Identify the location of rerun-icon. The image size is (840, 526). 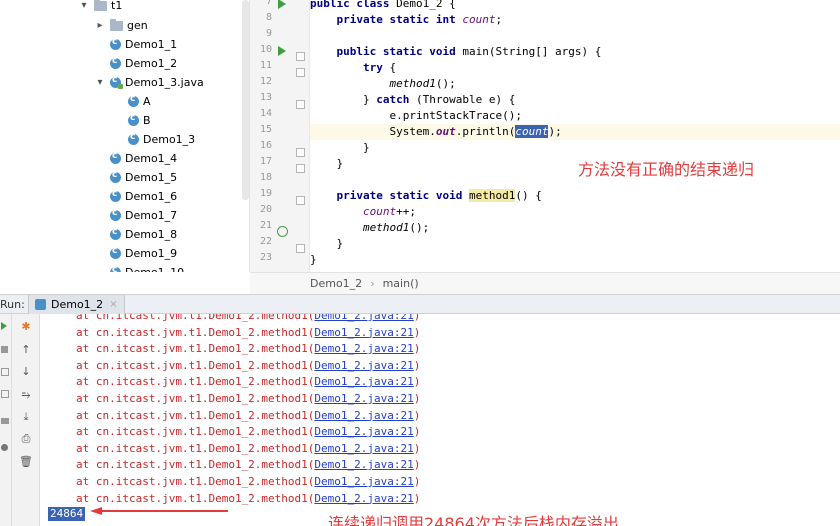
(4, 326).